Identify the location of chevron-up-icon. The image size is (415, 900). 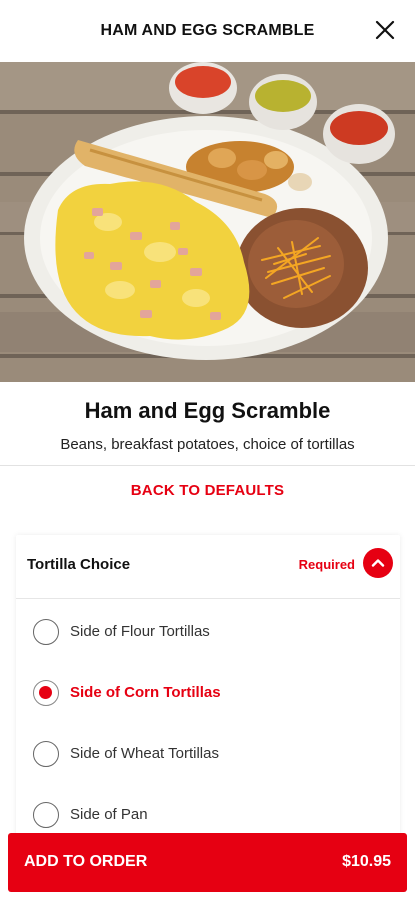
(378, 563).